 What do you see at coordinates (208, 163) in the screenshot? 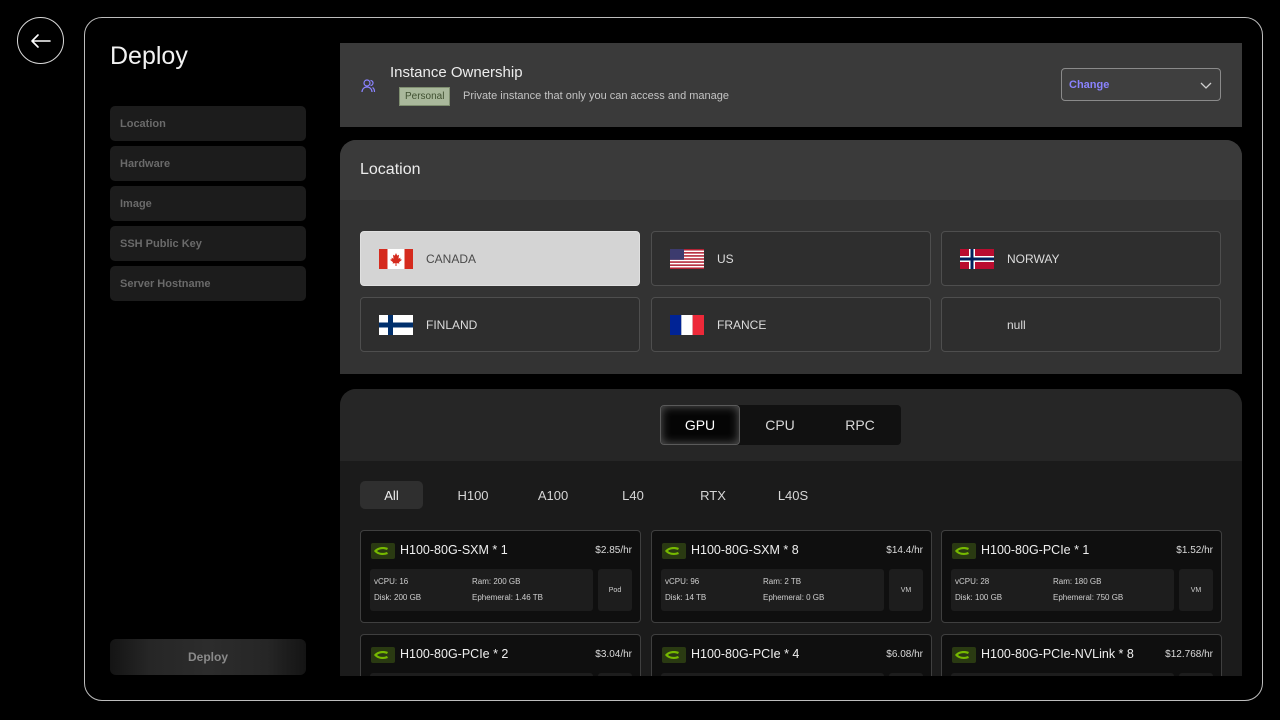
I see `sidebar-item-hardware: Hardware` at bounding box center [208, 163].